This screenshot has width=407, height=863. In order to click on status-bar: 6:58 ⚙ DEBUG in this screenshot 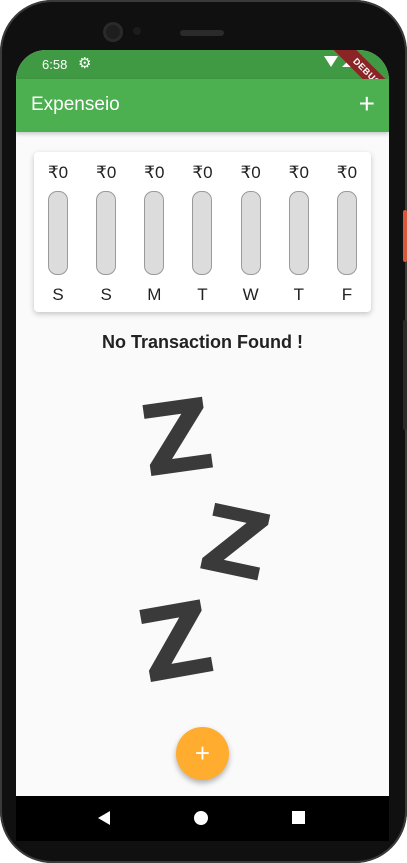, I will do `click(202, 81)`.